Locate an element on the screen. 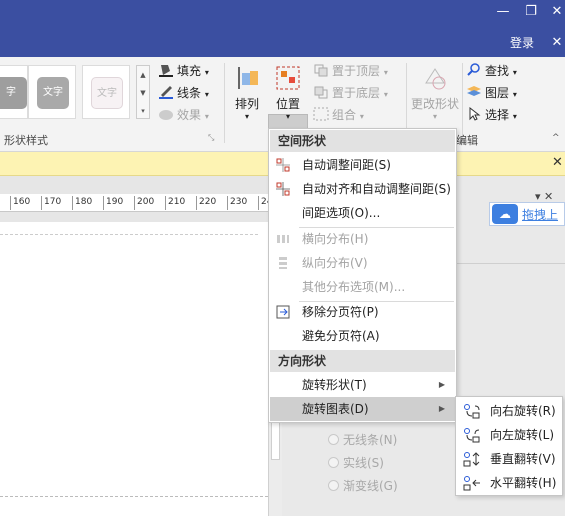 The image size is (565, 516). layers-icon is located at coordinates (474, 91).